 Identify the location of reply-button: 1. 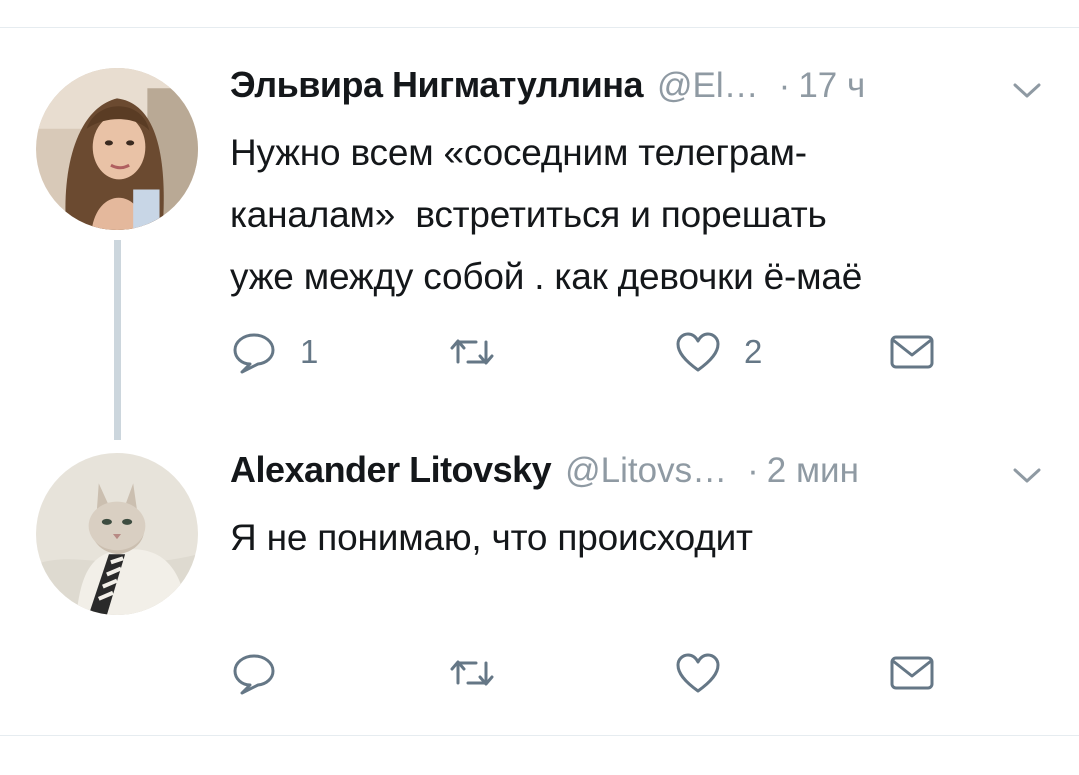
(274, 352).